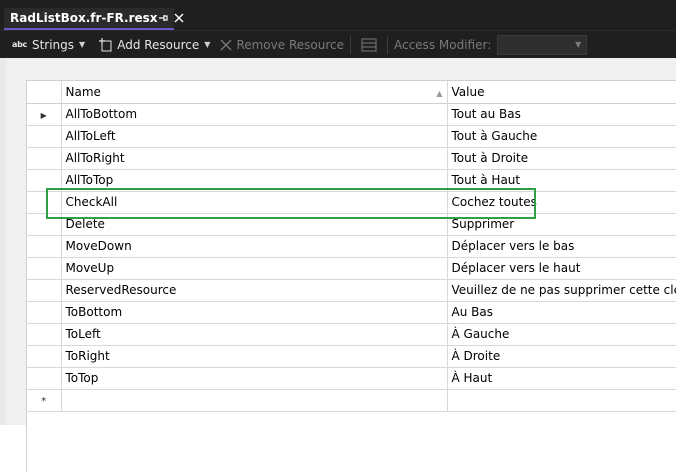 The height and width of the screenshot is (472, 676). I want to click on table-row: Delete Supprimer, so click(351, 224).